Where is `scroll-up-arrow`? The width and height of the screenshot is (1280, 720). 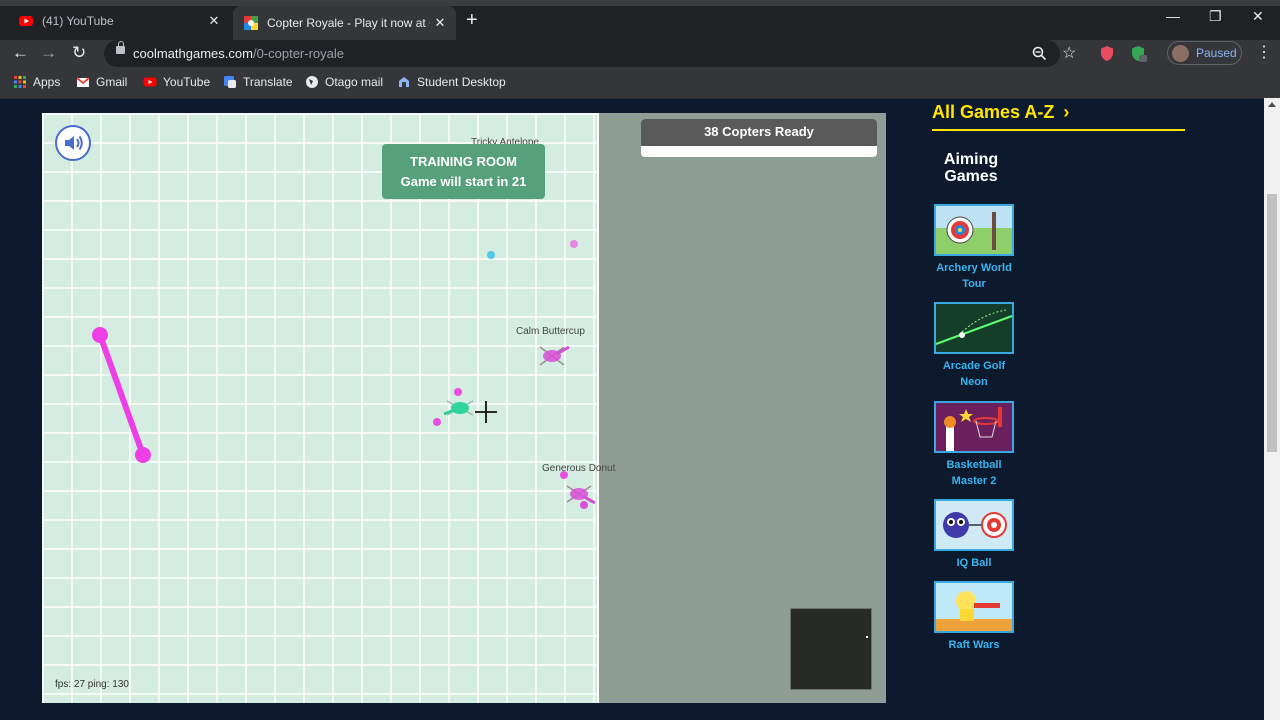 scroll-up-arrow is located at coordinates (1272, 104).